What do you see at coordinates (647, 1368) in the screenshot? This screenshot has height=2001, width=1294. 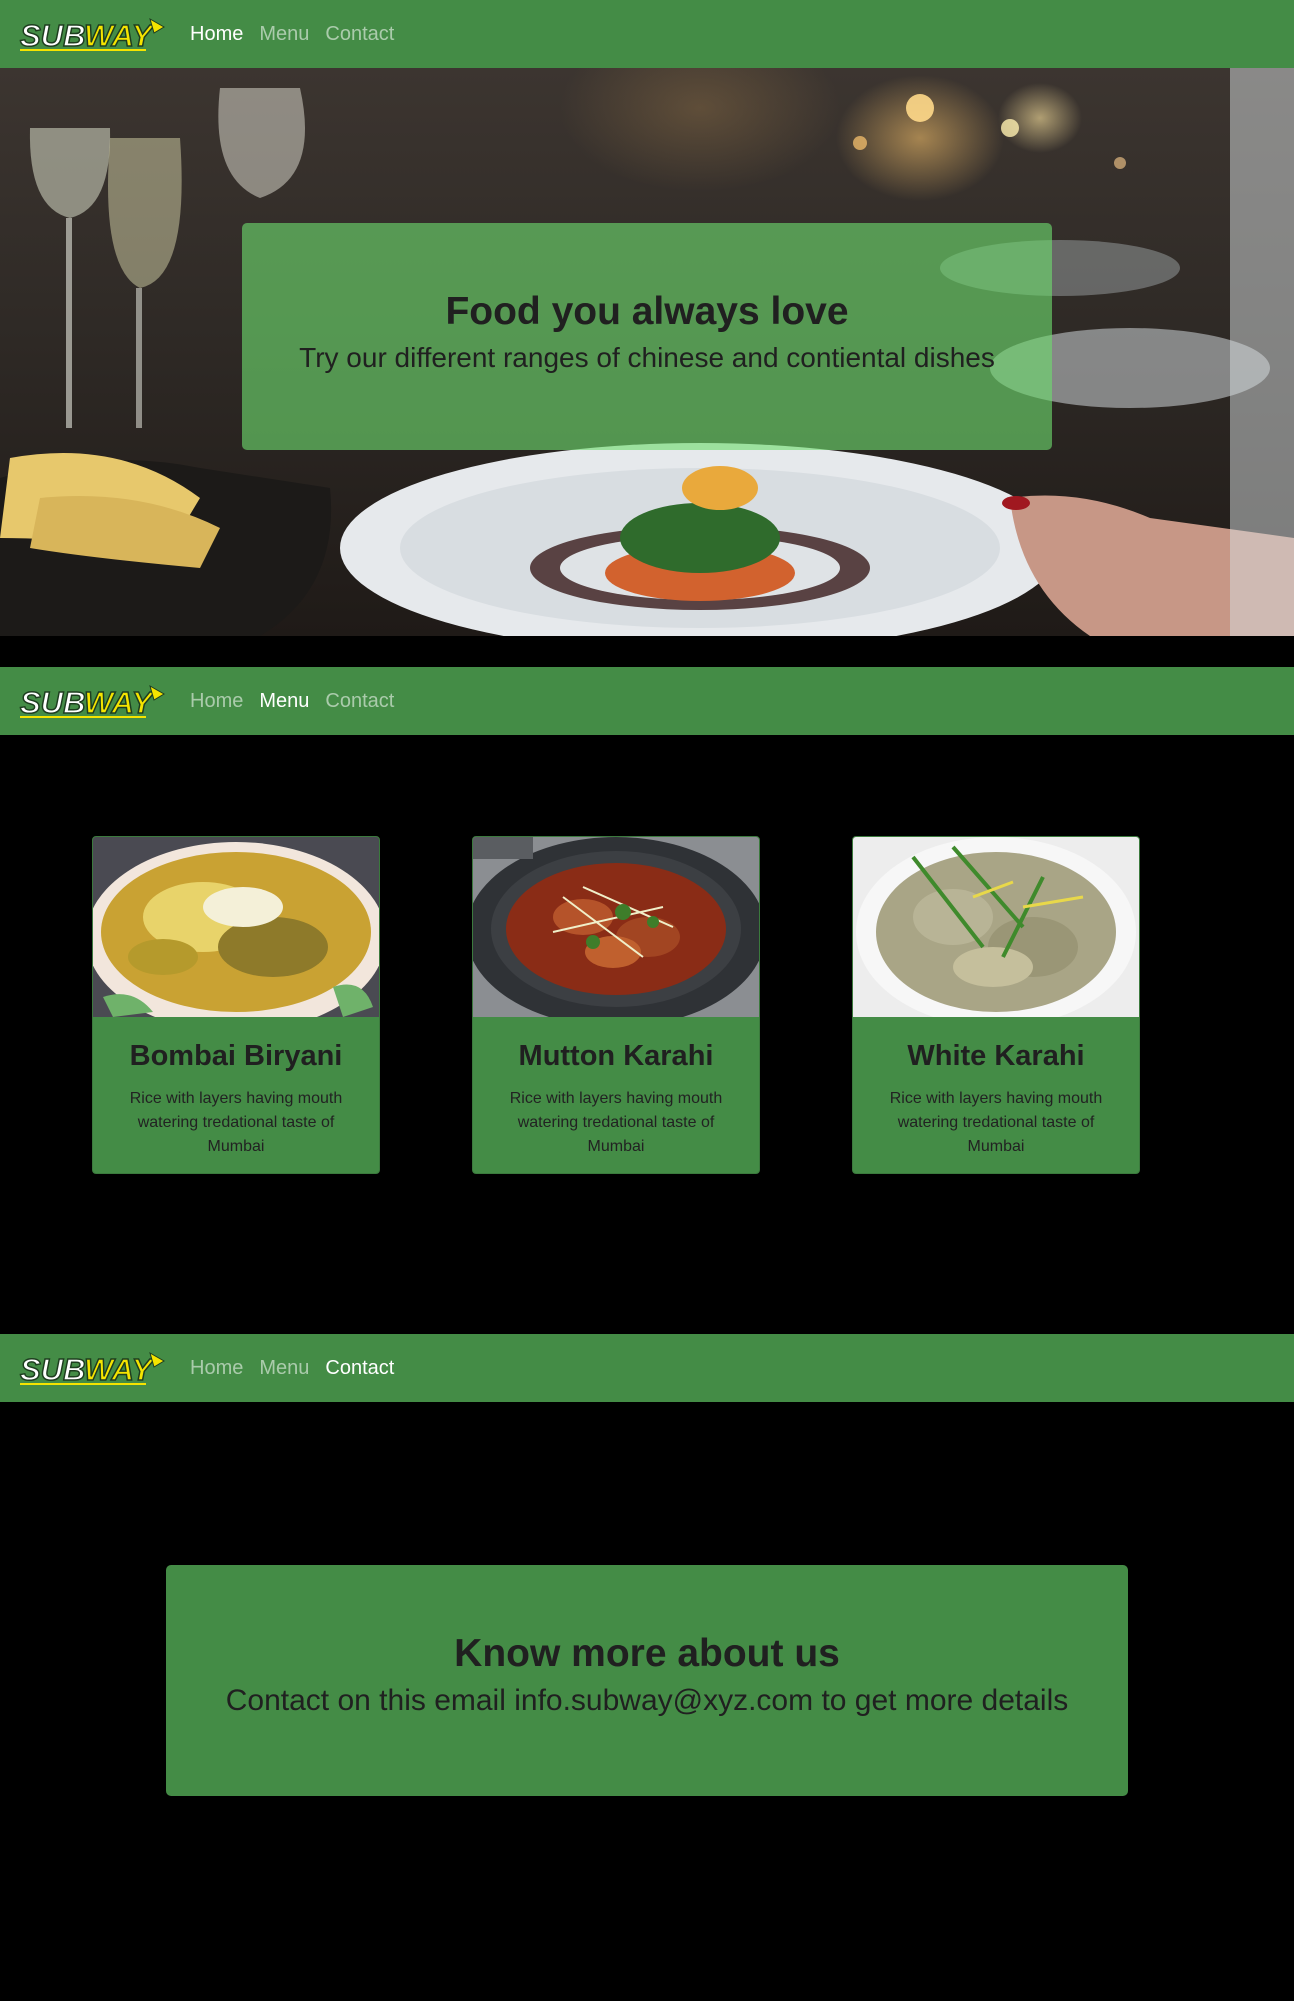 I see `navbar-contact: SUB WAY Home Menu Contact` at bounding box center [647, 1368].